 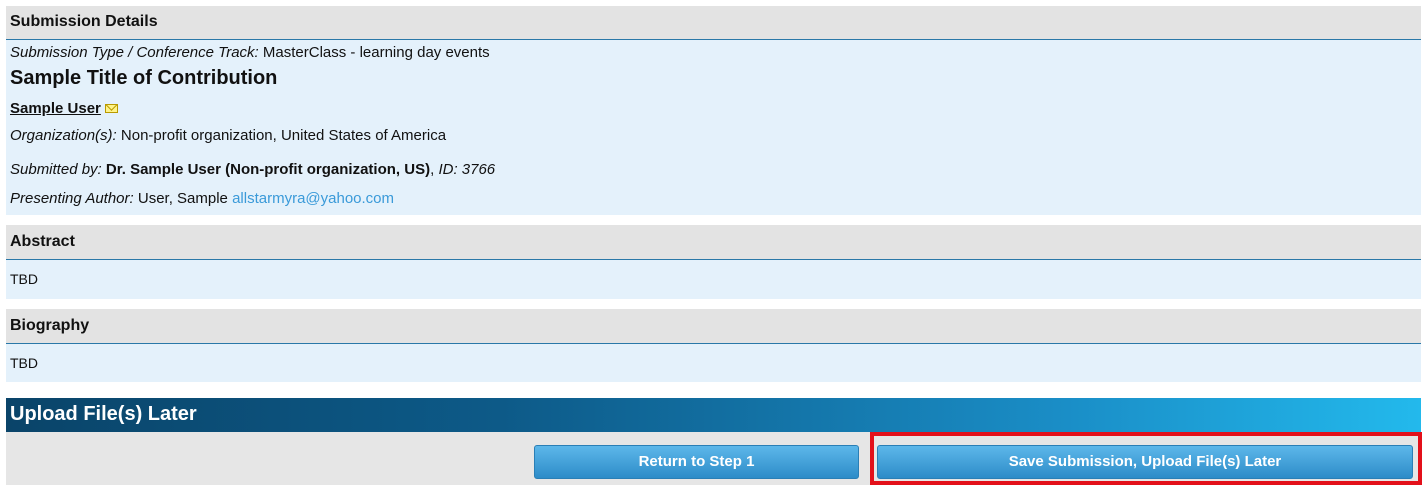 What do you see at coordinates (111, 108) in the screenshot?
I see `email-icon` at bounding box center [111, 108].